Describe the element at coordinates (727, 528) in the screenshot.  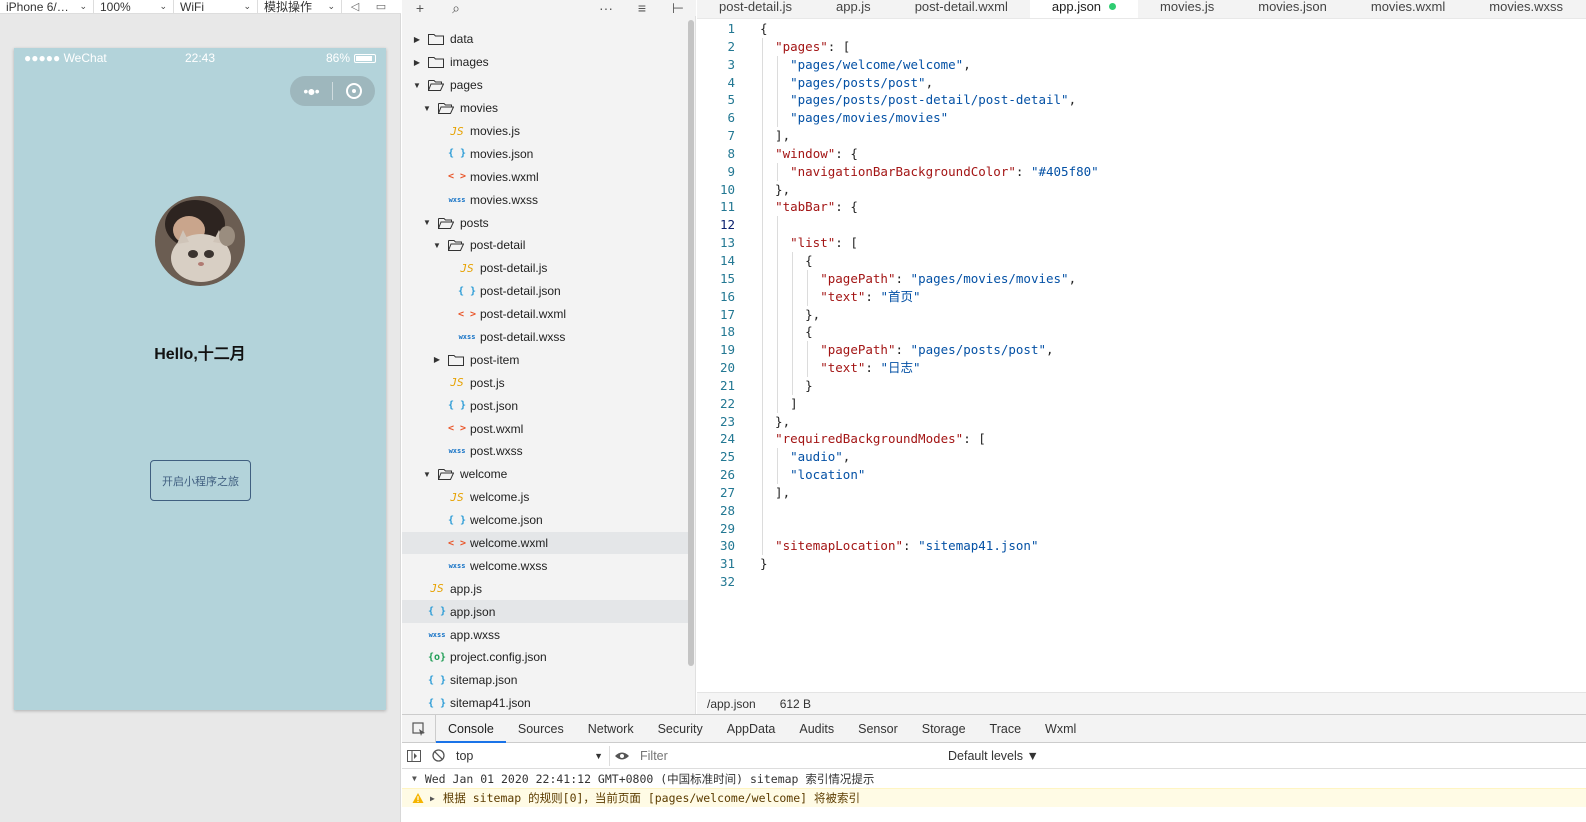
I see `line-number: 29` at that location.